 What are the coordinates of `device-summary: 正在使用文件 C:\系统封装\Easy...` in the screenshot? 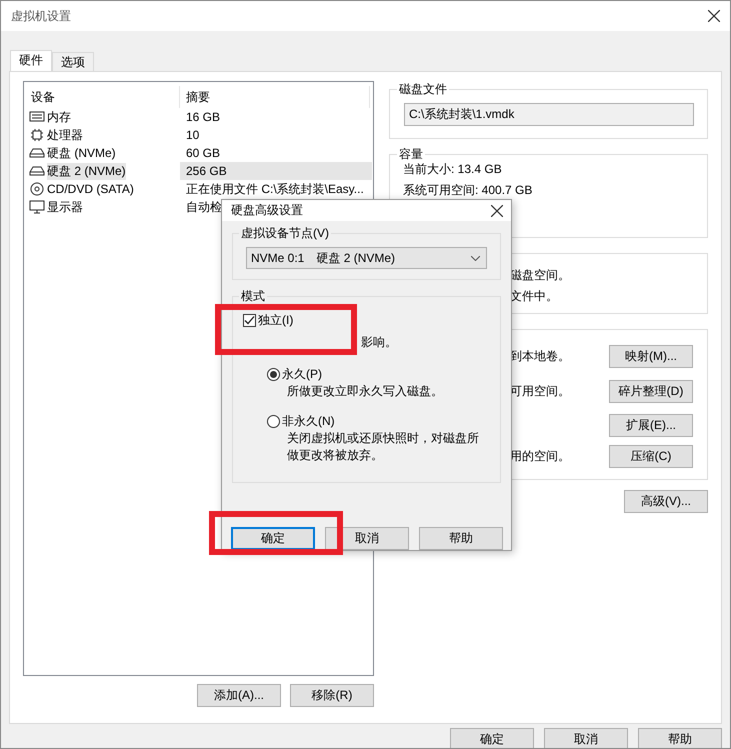 It's located at (276, 189).